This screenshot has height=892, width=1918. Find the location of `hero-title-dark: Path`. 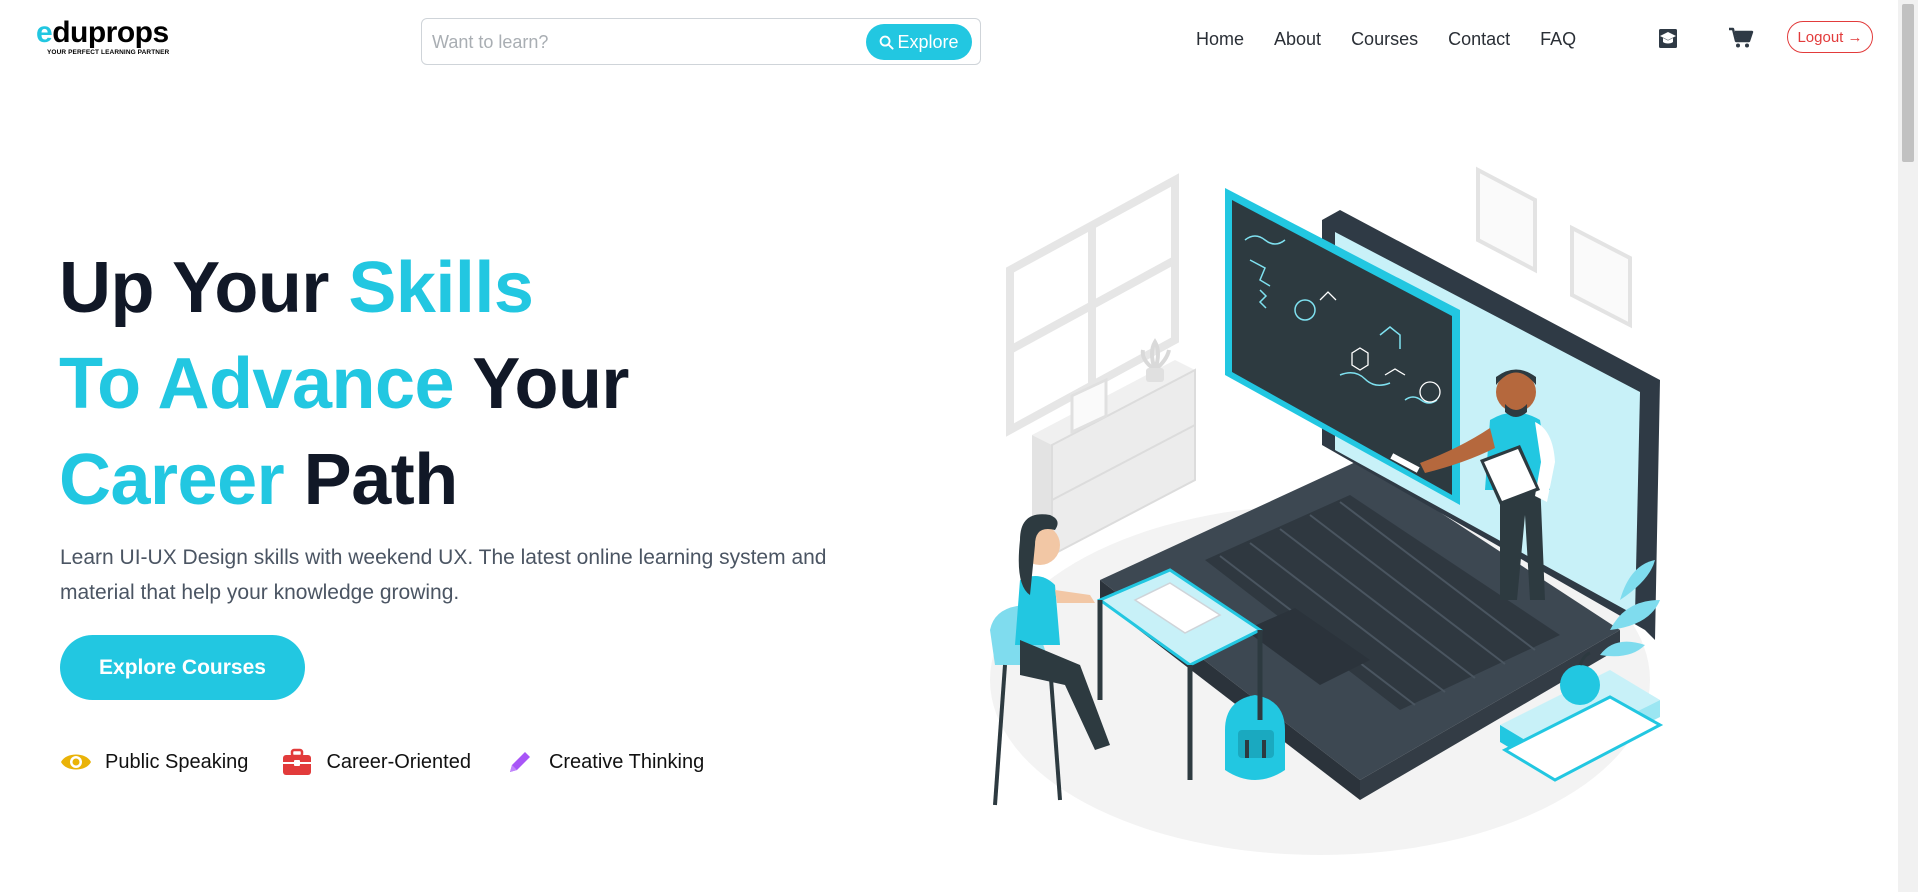

hero-title-dark: Path is located at coordinates (381, 480).